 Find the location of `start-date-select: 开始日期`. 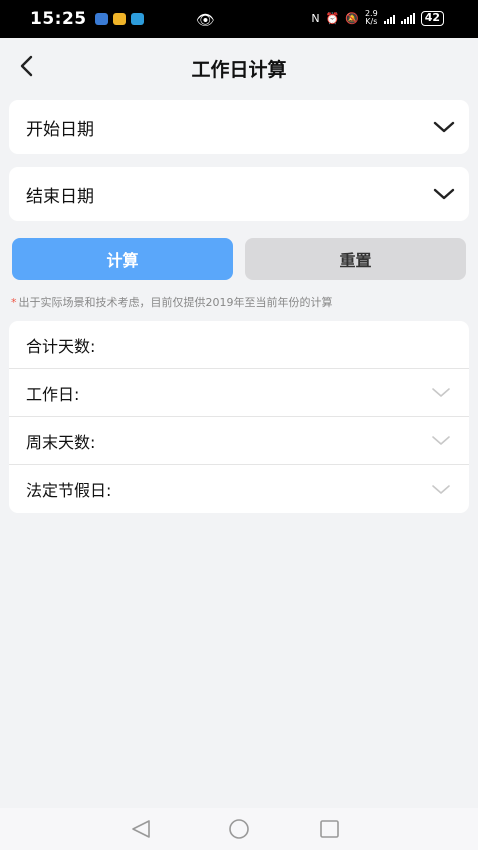

start-date-select: 开始日期 is located at coordinates (239, 127).